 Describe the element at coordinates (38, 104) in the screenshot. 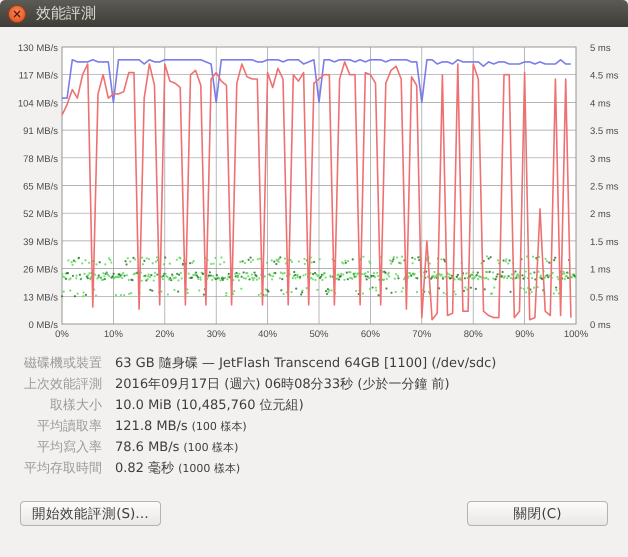

I see `y-axis-label: 104 MB/s` at that location.